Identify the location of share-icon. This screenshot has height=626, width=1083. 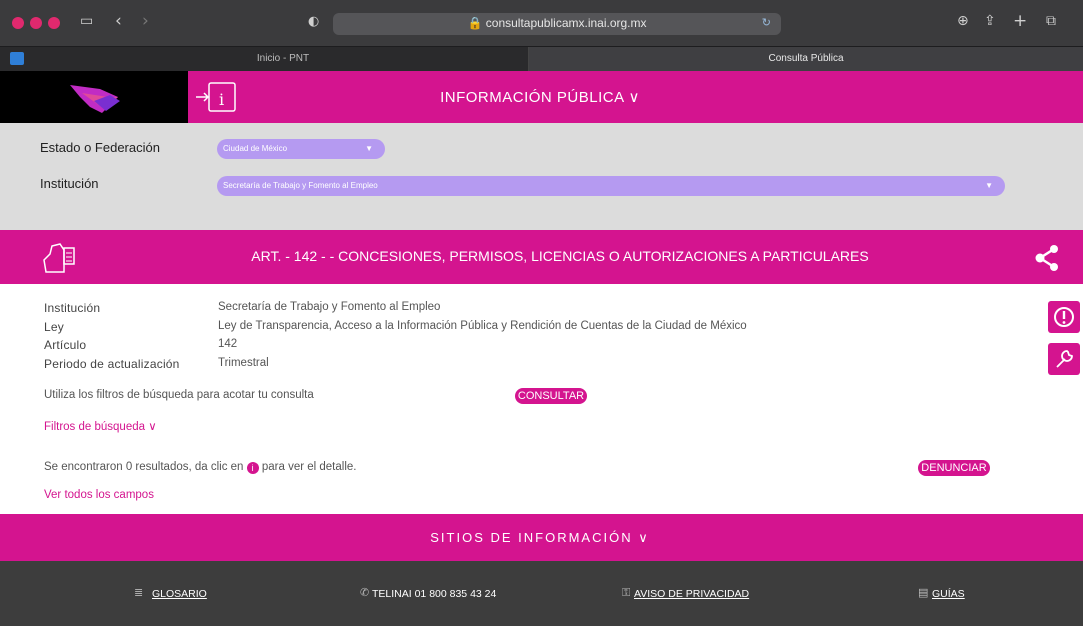
(1047, 258).